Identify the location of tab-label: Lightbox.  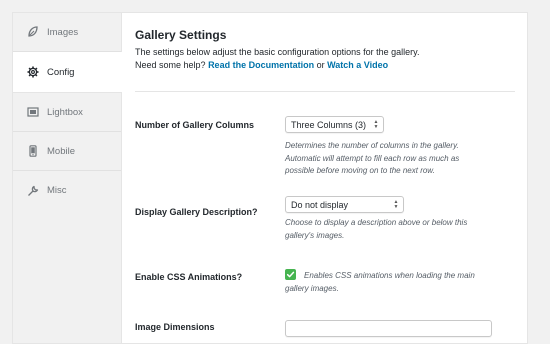
(65, 112).